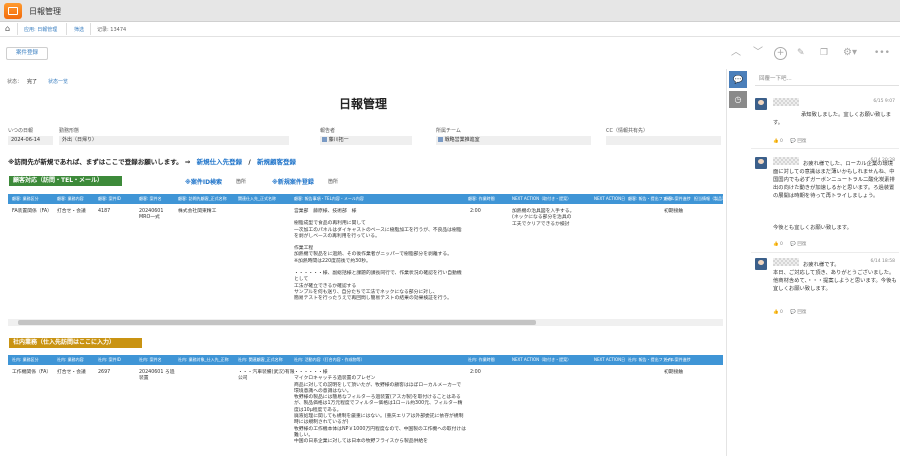  I want to click on window-titlebar: 日報管理, so click(450, 11).